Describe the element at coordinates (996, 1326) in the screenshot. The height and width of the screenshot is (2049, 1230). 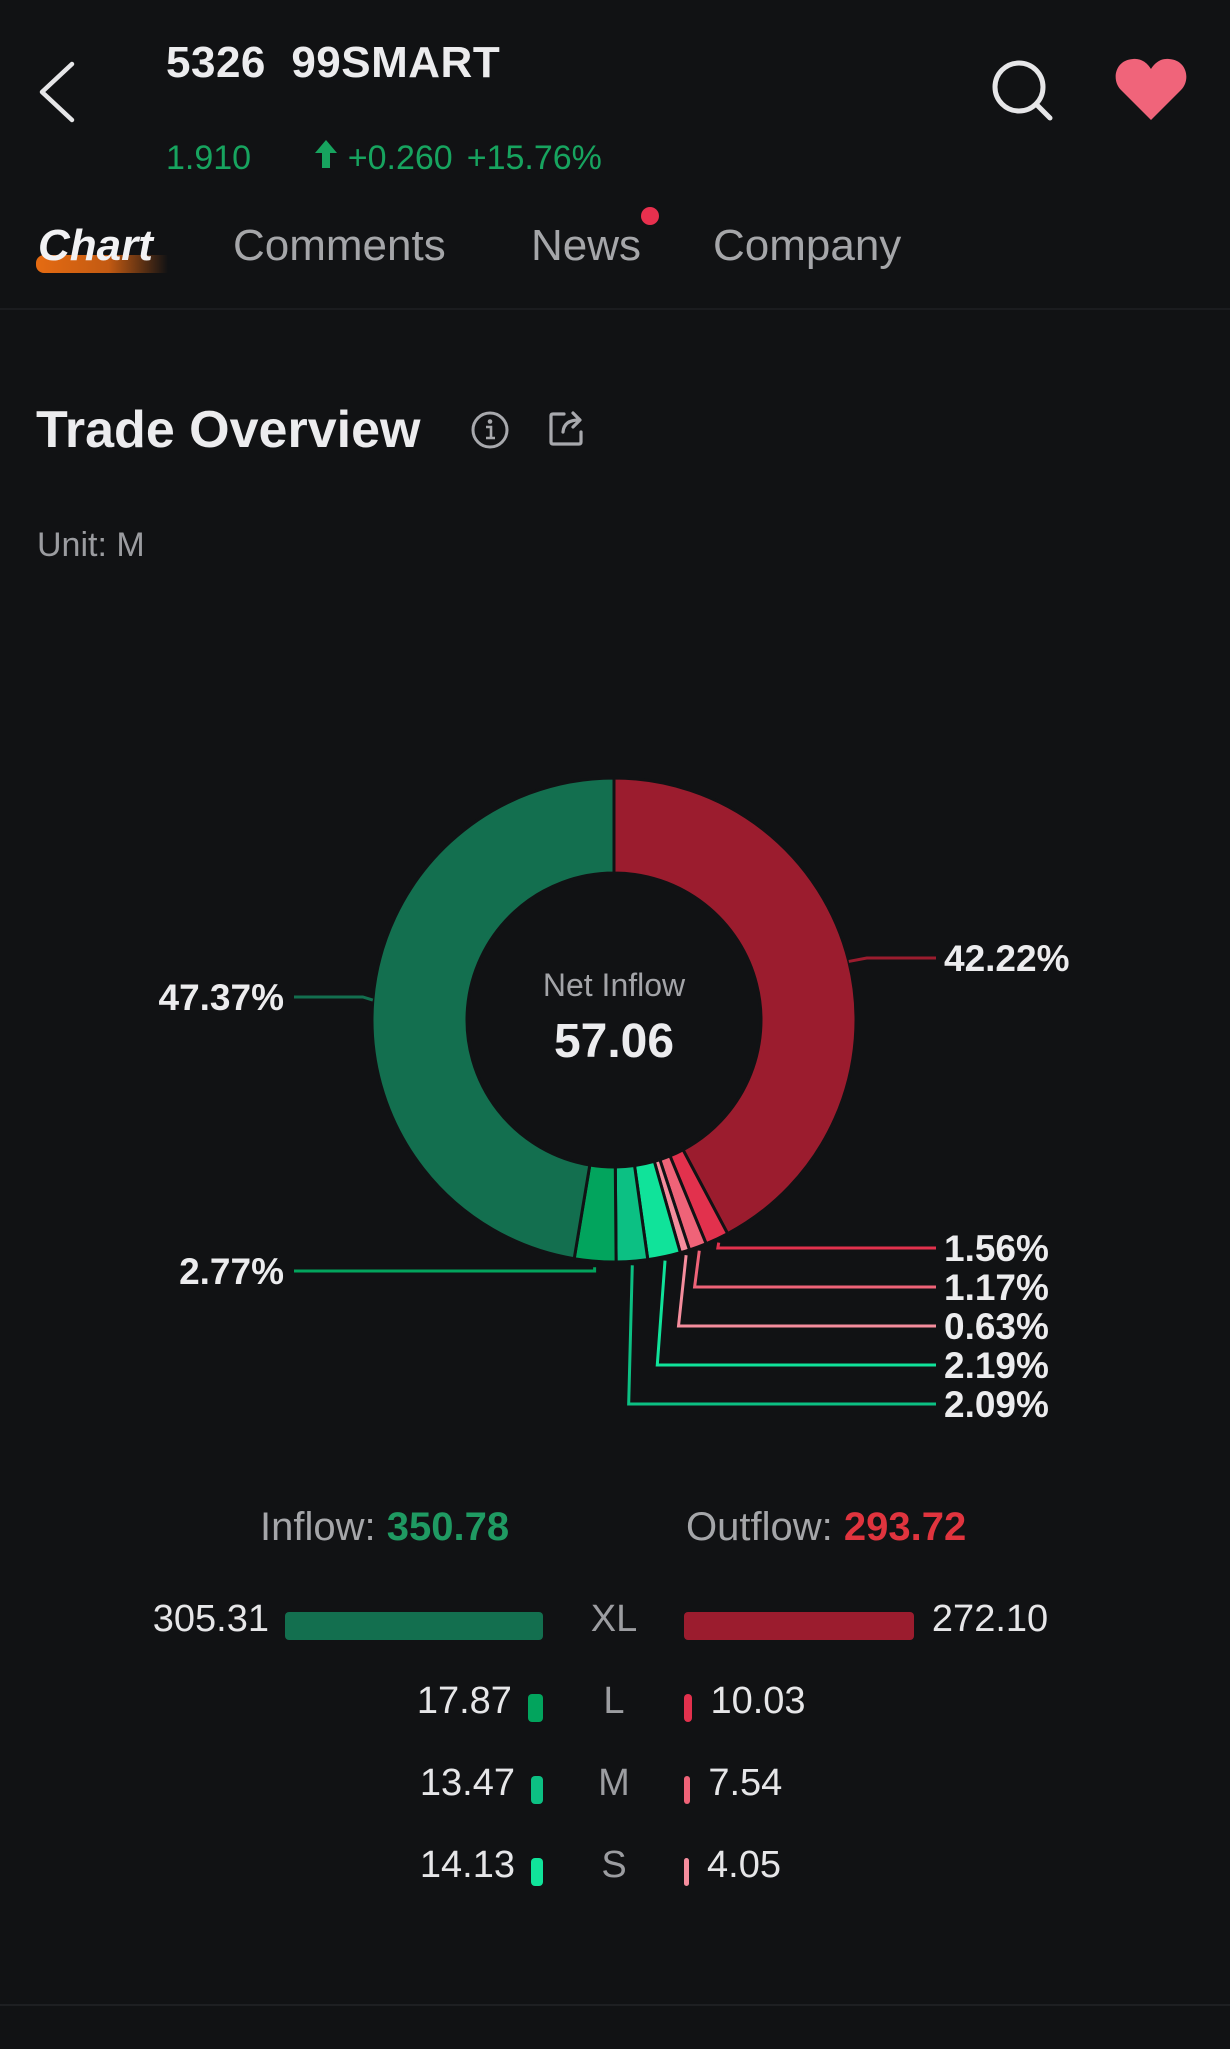
I see `slice-percent-label: 0.63%` at that location.